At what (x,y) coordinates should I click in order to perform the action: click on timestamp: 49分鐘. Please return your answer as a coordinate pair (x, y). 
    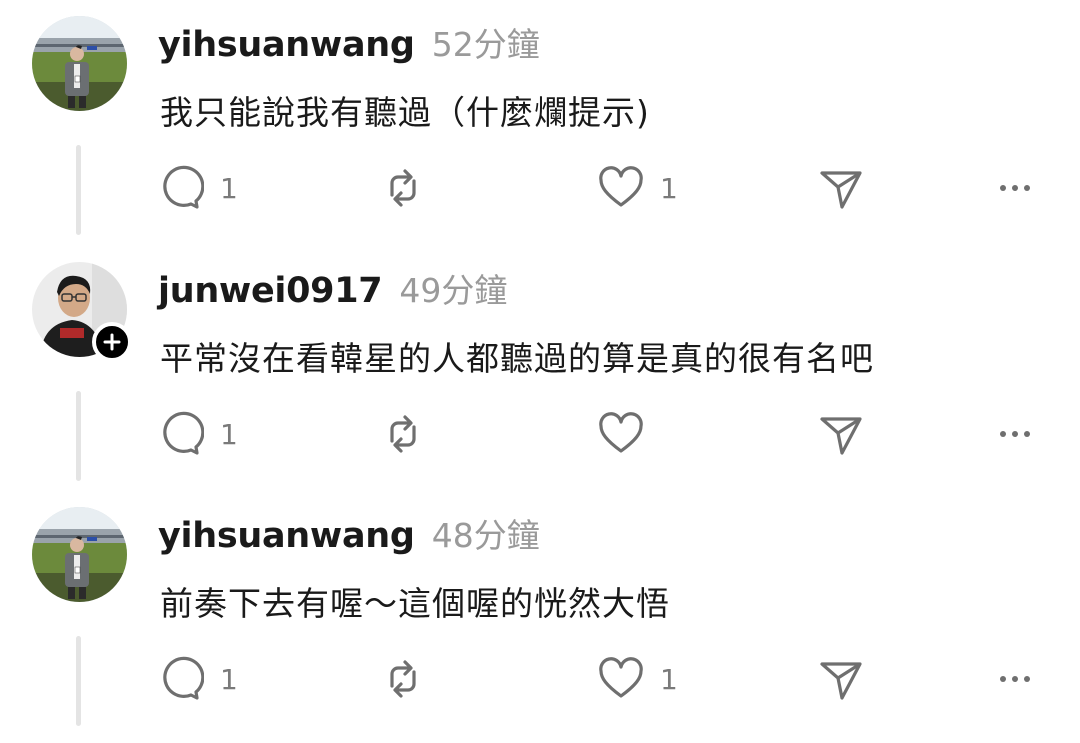
    Looking at the image, I should click on (453, 290).